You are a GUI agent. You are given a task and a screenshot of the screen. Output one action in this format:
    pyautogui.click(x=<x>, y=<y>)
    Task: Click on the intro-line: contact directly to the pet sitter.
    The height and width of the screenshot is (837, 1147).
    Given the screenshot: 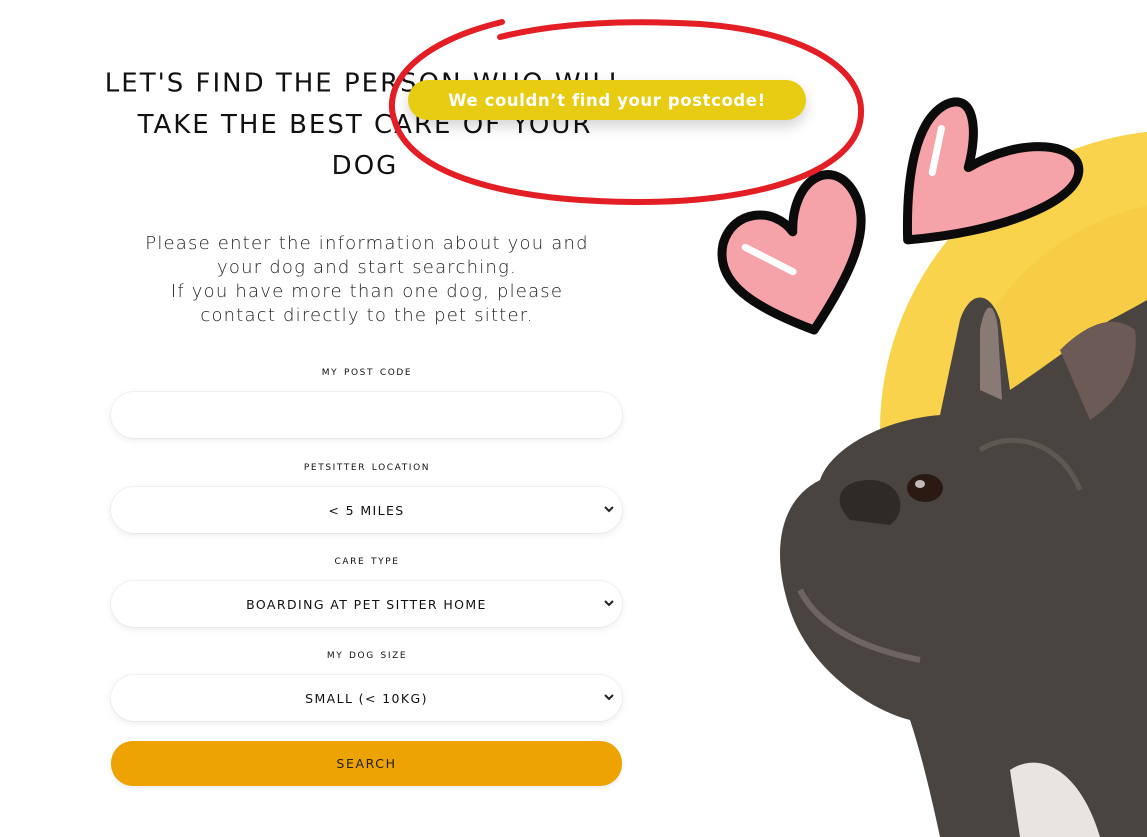 What is the action you would take?
    pyautogui.click(x=367, y=315)
    